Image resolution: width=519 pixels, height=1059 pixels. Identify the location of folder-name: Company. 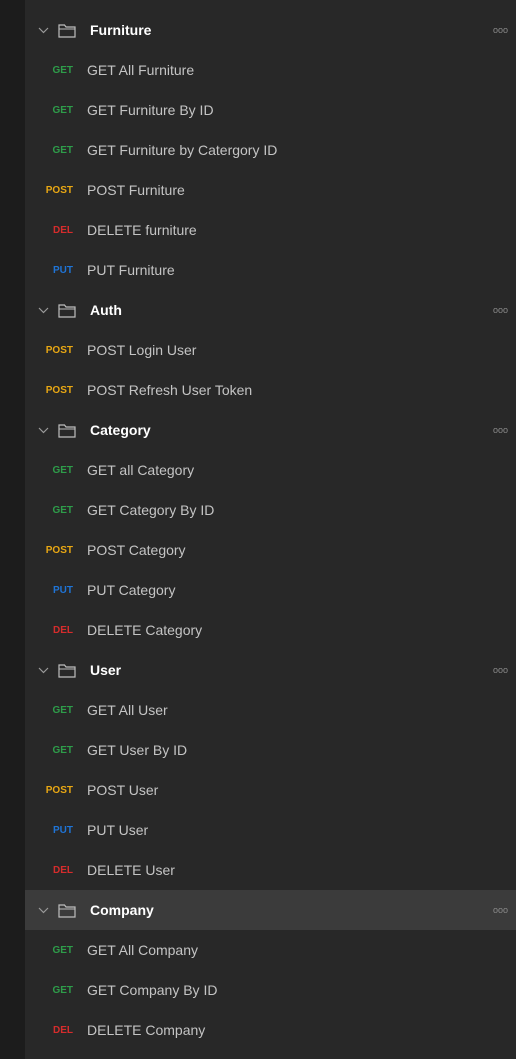
(122, 910).